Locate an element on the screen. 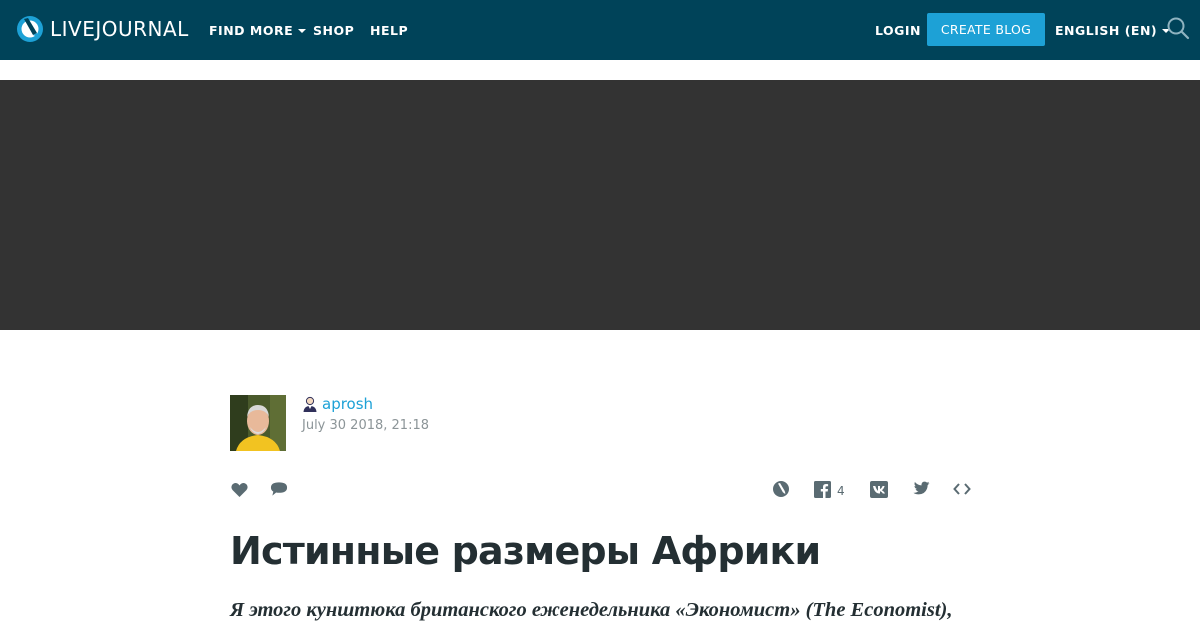 This screenshot has width=1200, height=630. share-vk-button is located at coordinates (879, 489).